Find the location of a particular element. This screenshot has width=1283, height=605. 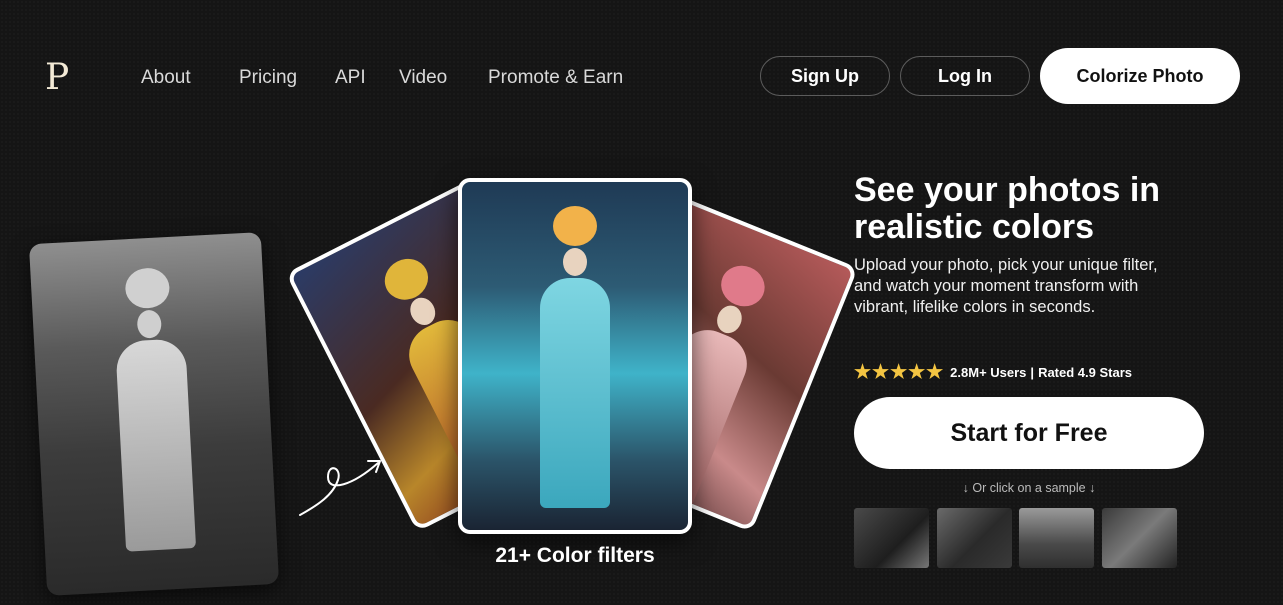

nav-promote-earn: Promote & Earn is located at coordinates (555, 78).